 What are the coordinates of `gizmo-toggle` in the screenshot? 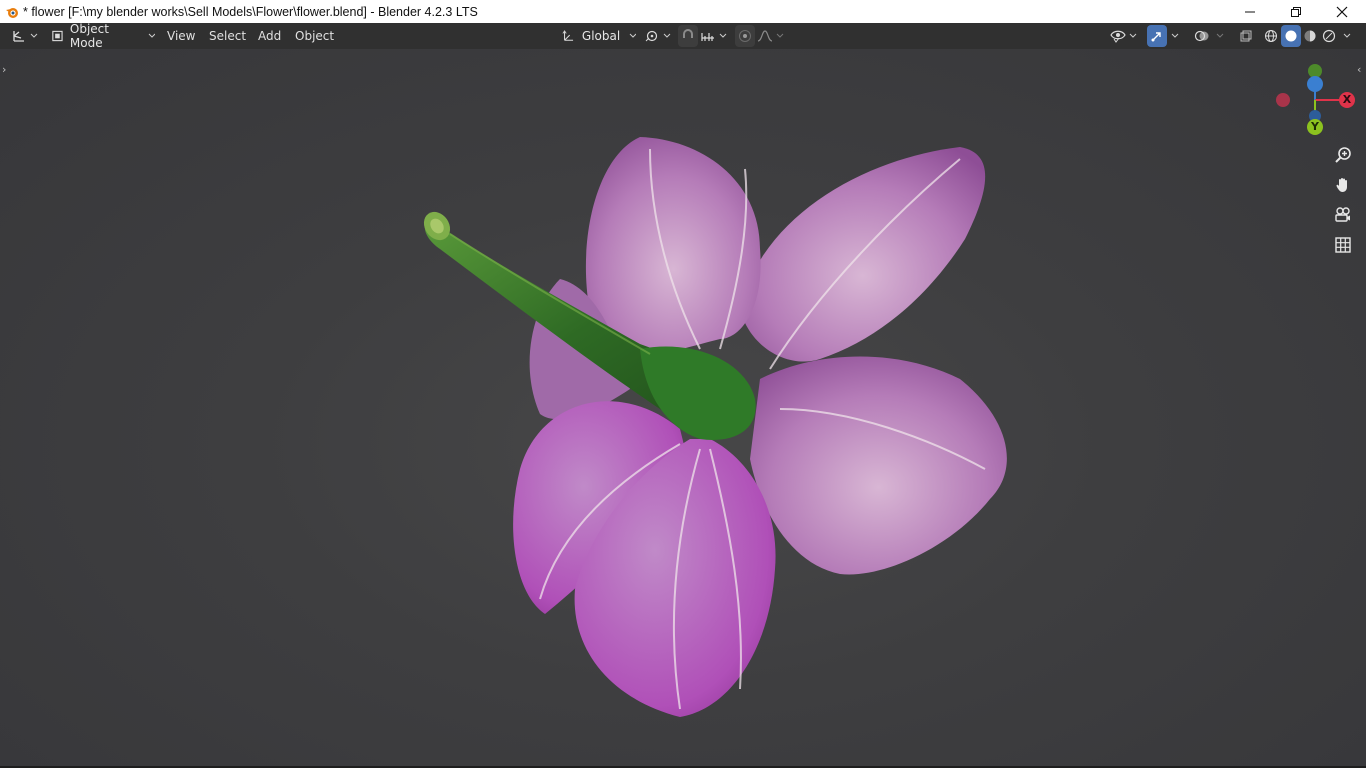 It's located at (1157, 36).